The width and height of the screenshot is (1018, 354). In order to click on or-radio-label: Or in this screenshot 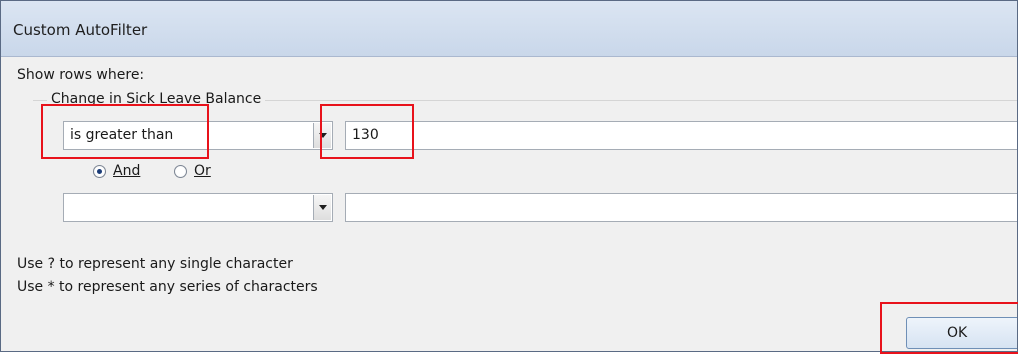, I will do `click(202, 171)`.